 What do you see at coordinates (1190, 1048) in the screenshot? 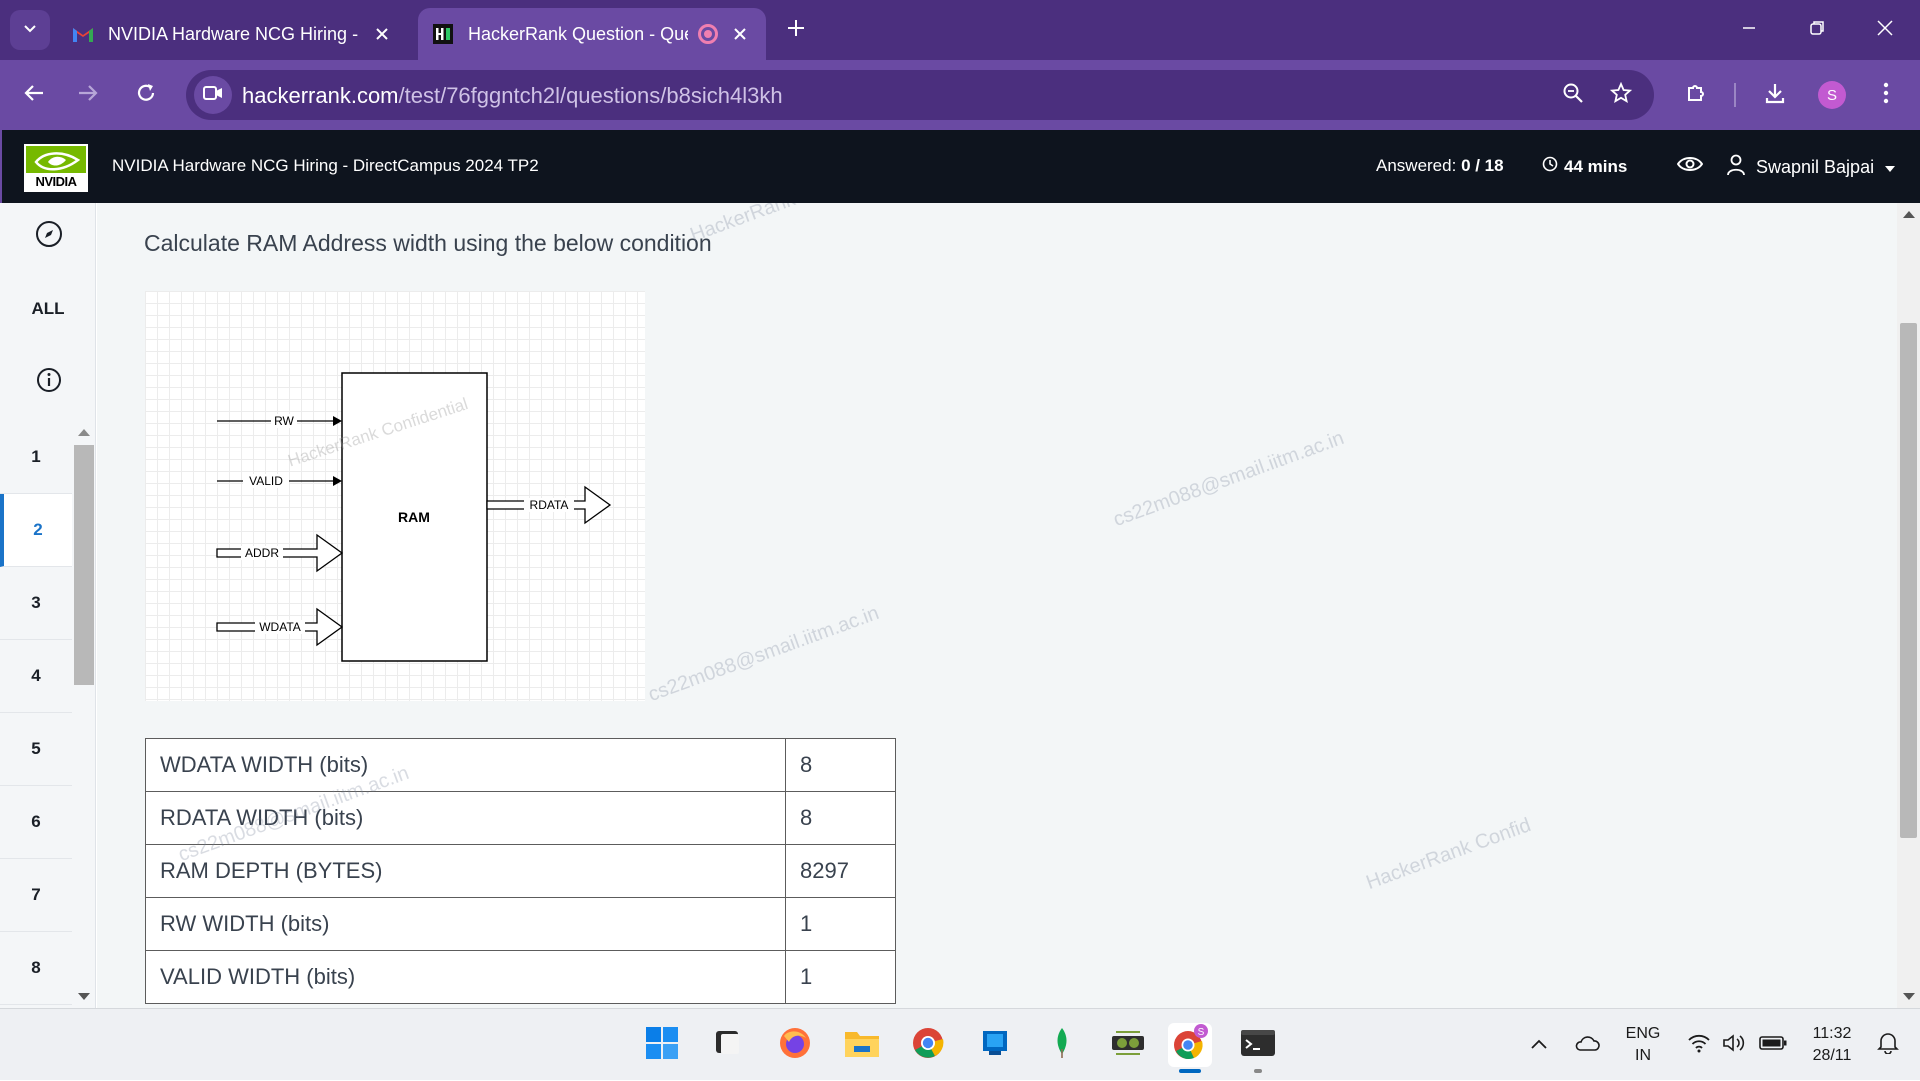
I see `taskbar-chrome-profile: S` at bounding box center [1190, 1048].